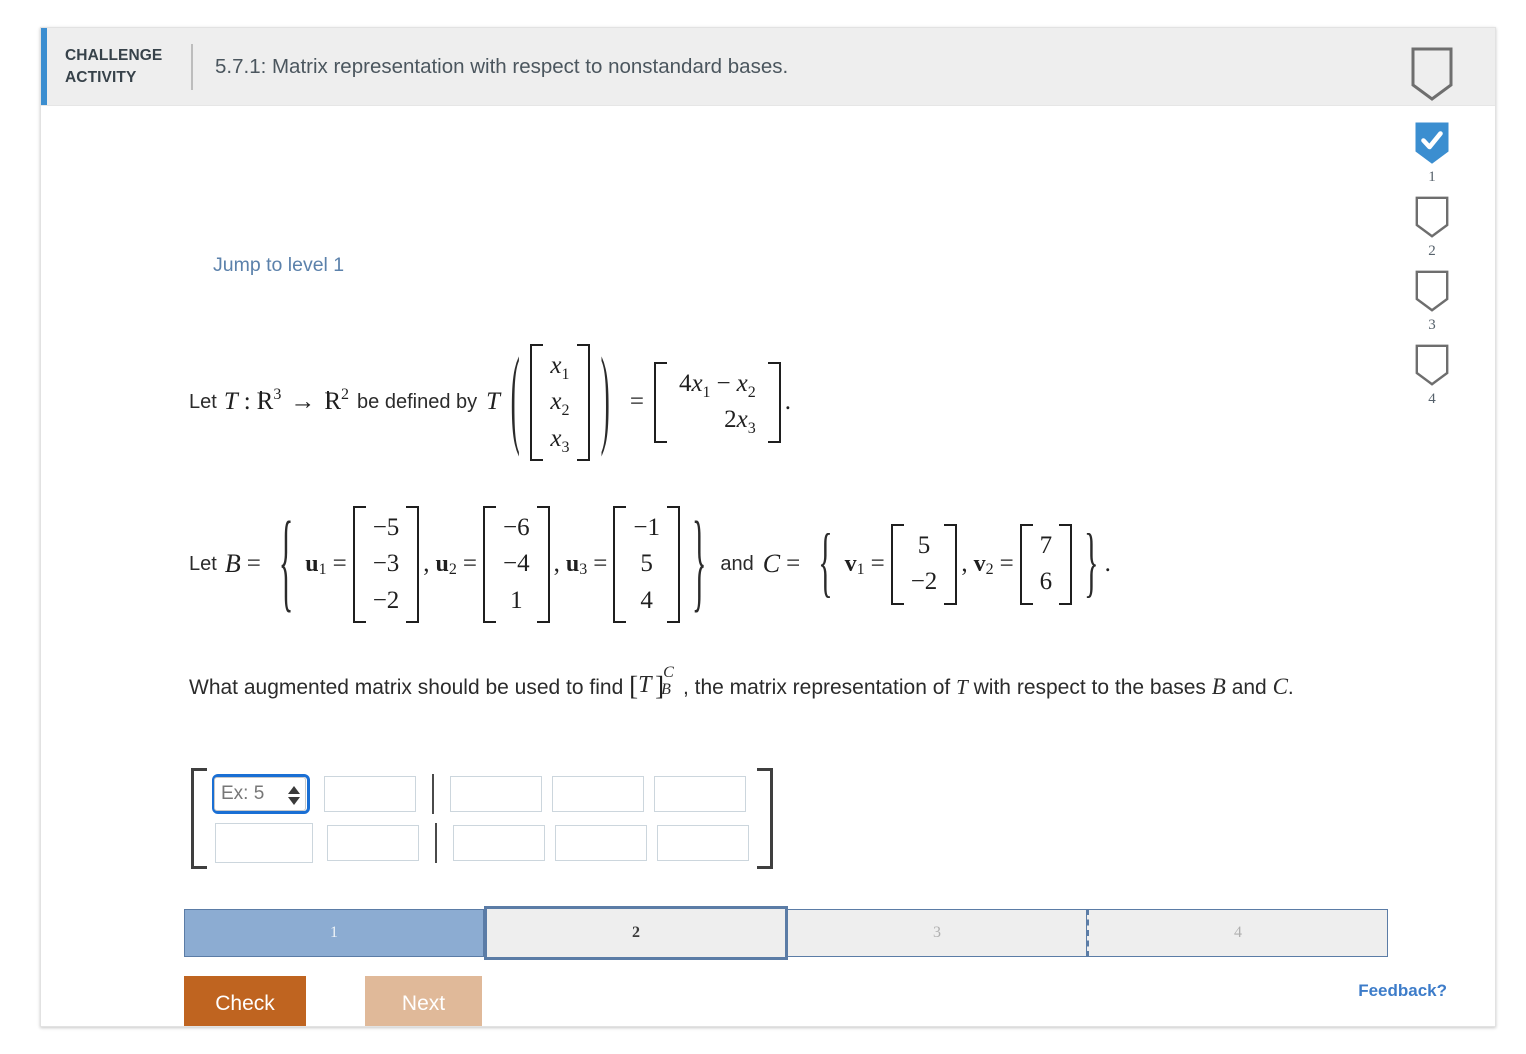 This screenshot has height=1054, width=1526. I want to click on vector-v1-index: 1, so click(860, 570).